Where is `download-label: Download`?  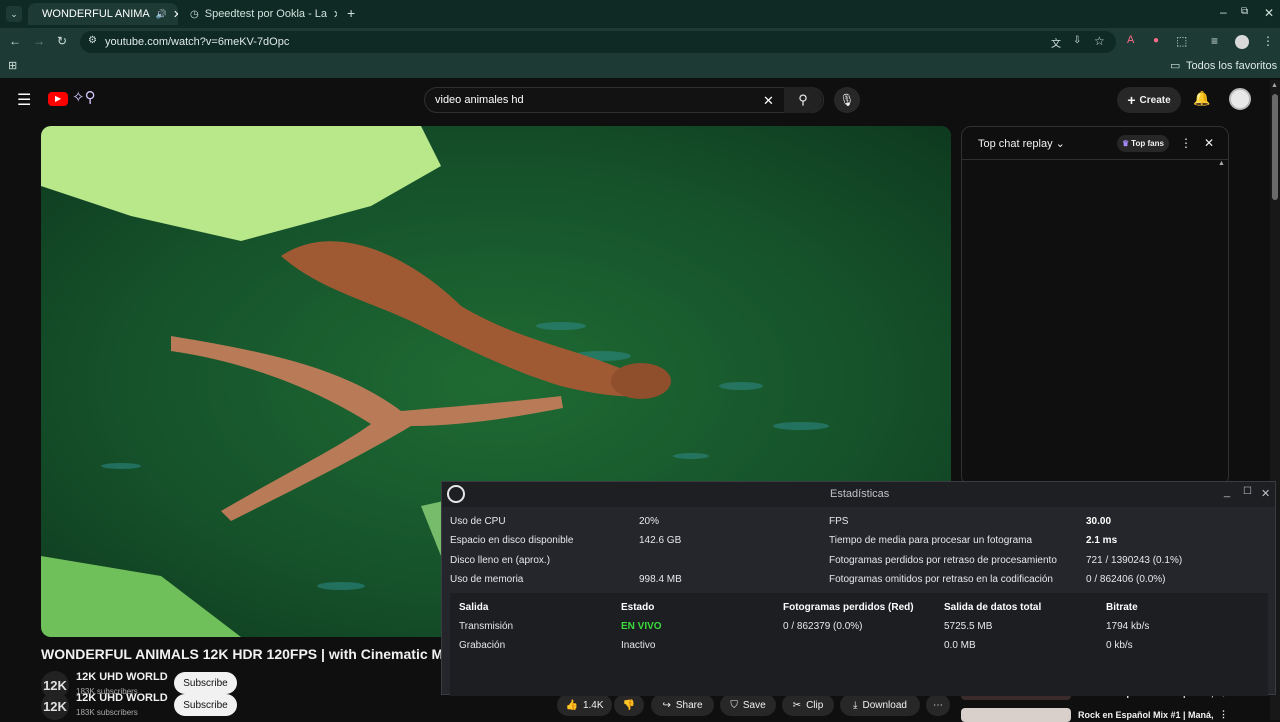 download-label: Download is located at coordinates (884, 705).